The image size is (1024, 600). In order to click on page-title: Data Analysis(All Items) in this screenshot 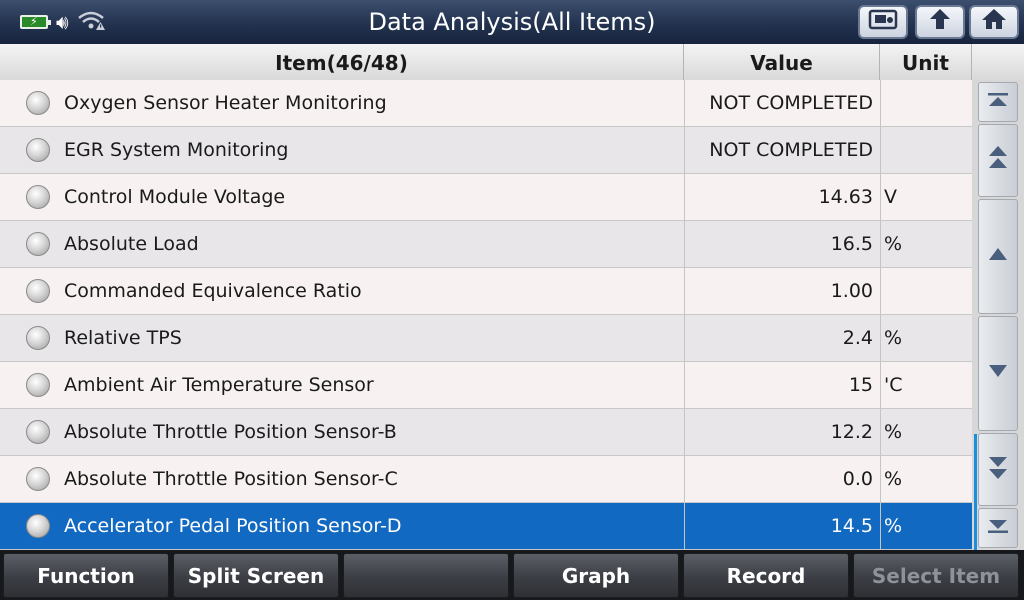, I will do `click(512, 22)`.